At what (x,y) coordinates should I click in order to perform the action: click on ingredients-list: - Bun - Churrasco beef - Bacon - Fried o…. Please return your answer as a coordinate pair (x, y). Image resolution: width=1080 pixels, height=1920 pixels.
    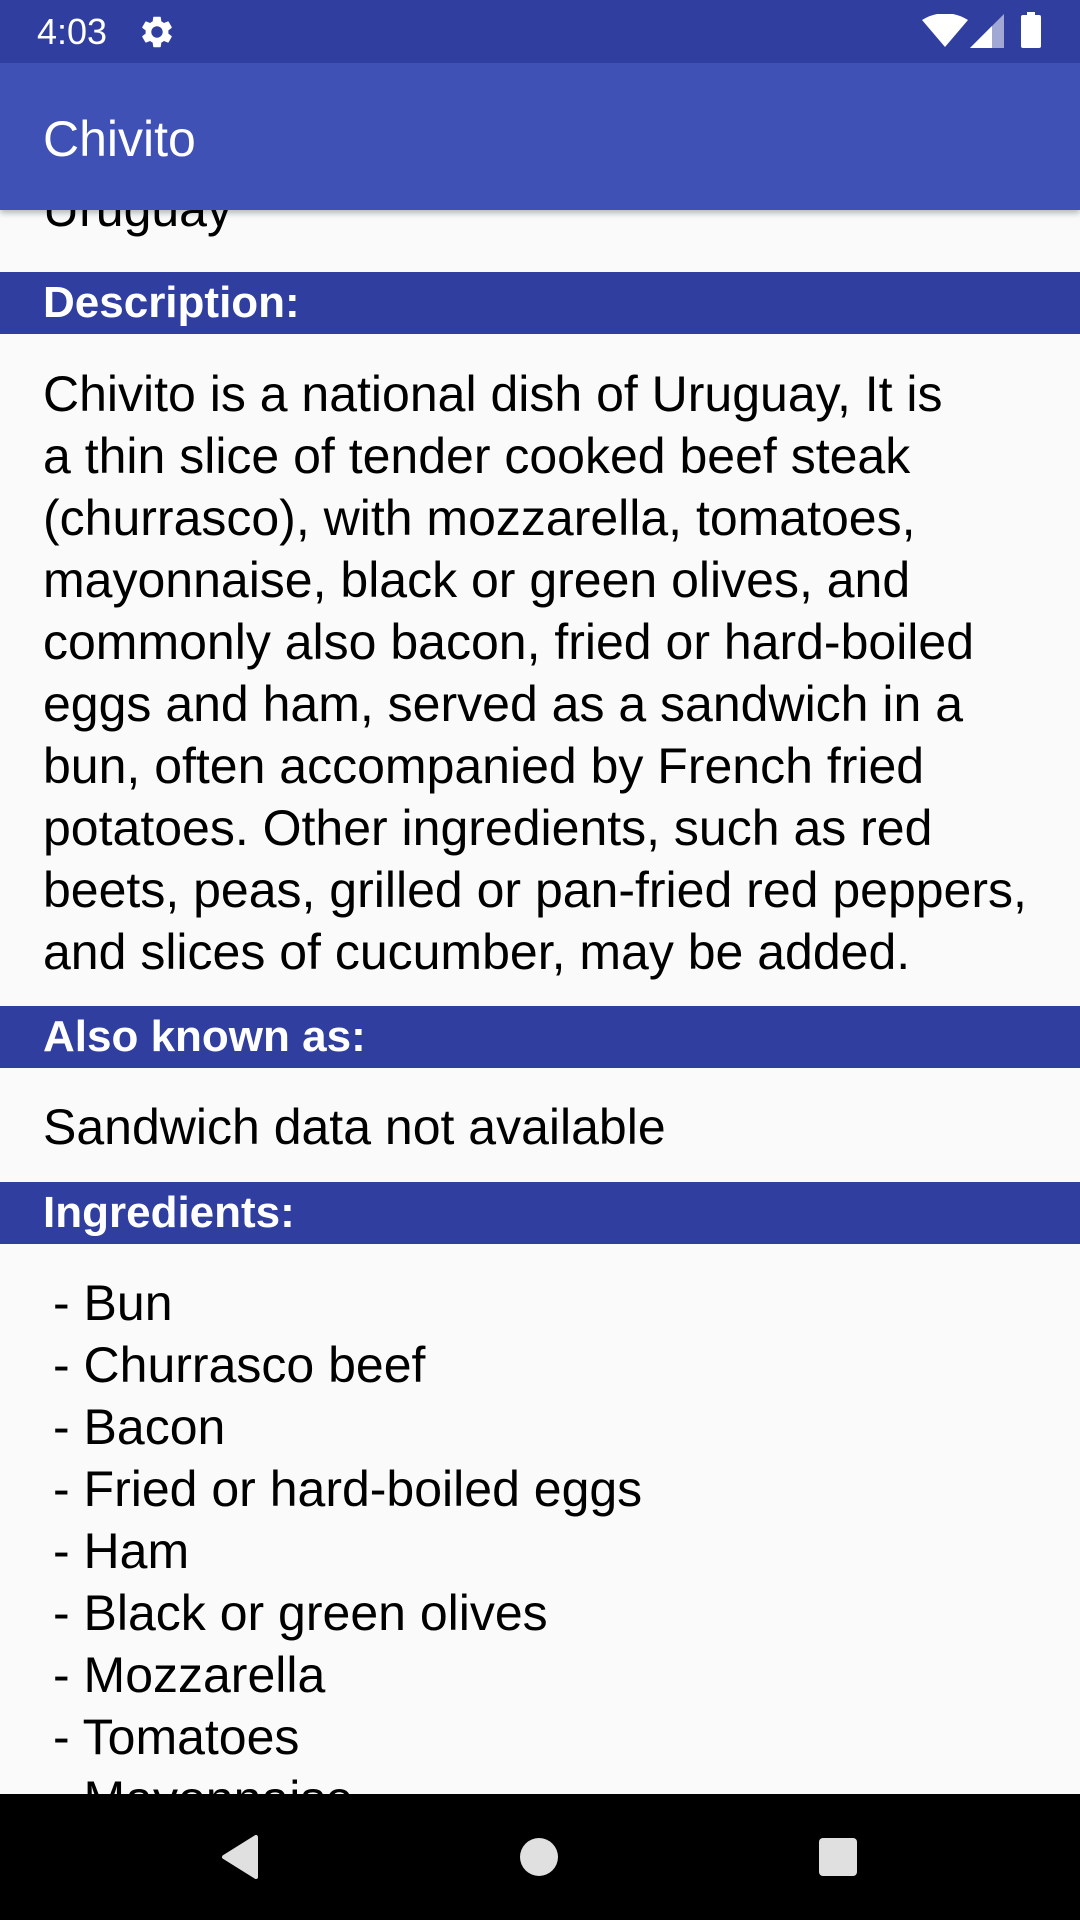
    Looking at the image, I should click on (347, 1533).